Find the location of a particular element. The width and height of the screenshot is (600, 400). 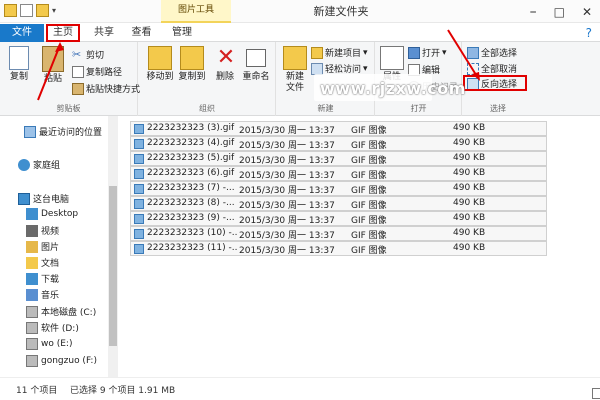

organize-group: 移动到 复制到 ✕ 删除 重命名 组织 is located at coordinates (207, 79).